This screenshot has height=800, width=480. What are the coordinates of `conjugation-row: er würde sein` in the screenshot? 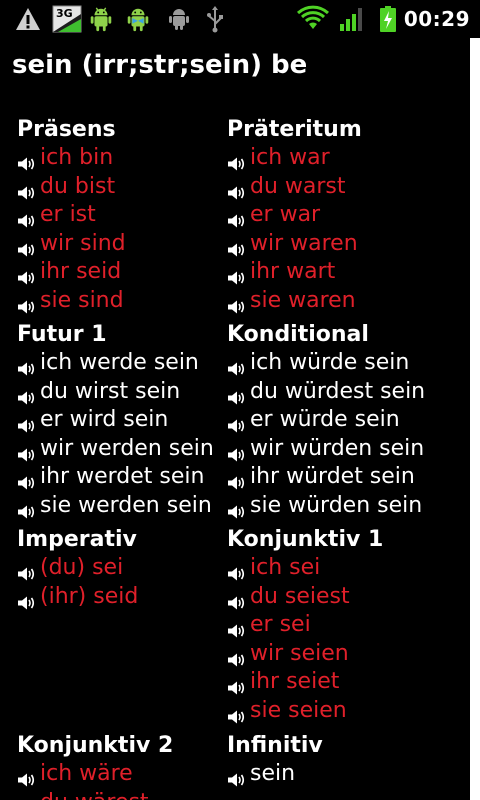 It's located at (332, 420).